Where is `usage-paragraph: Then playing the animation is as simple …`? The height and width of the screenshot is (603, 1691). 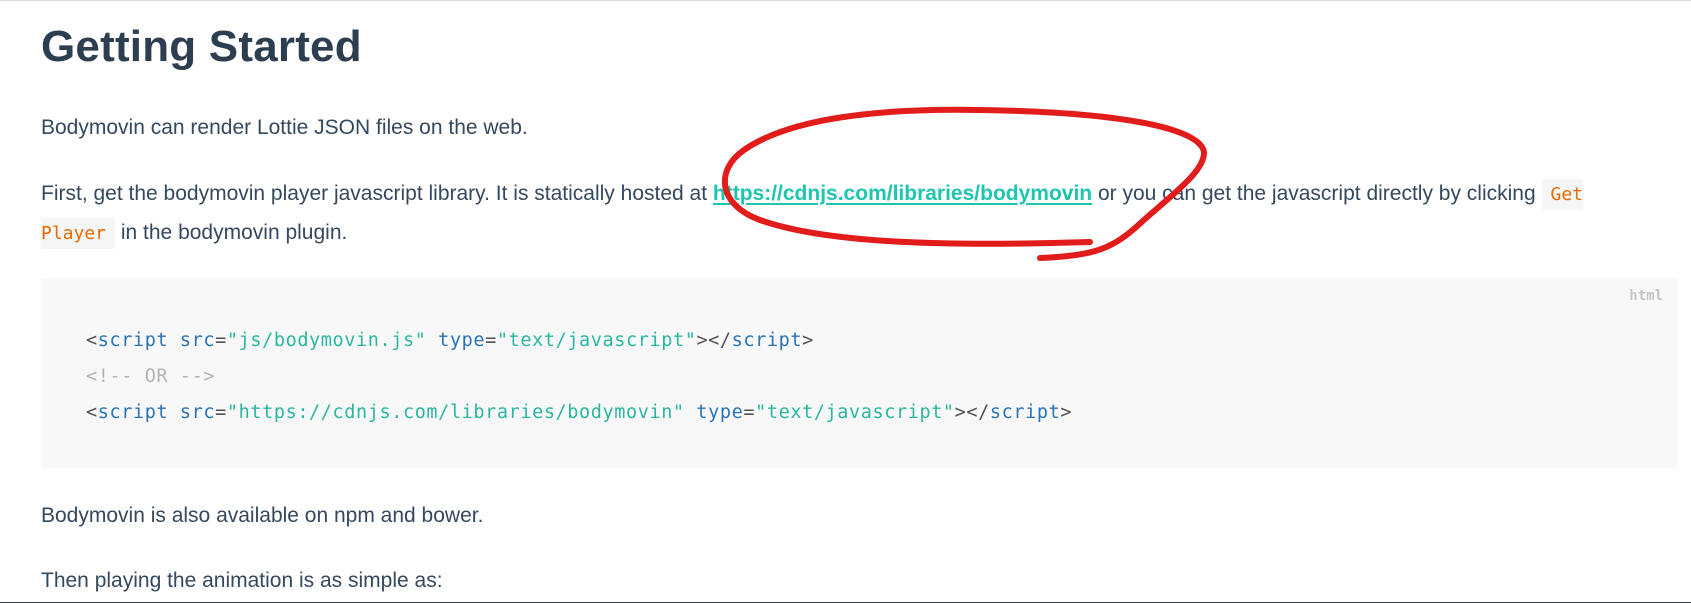
usage-paragraph: Then playing the animation is as simple … is located at coordinates (242, 580).